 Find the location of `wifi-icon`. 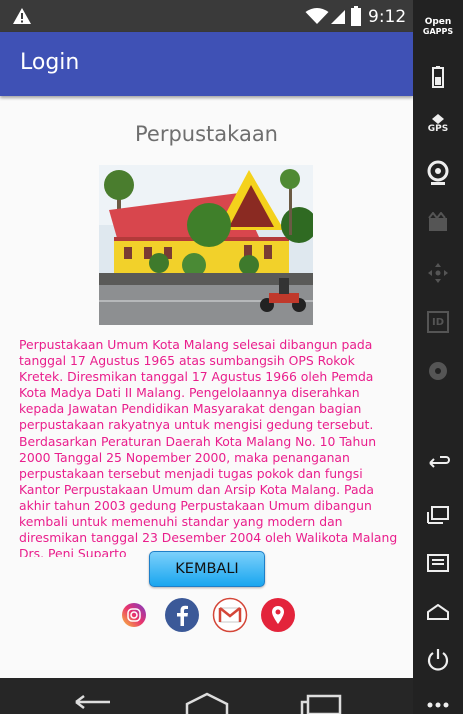

wifi-icon is located at coordinates (317, 18).